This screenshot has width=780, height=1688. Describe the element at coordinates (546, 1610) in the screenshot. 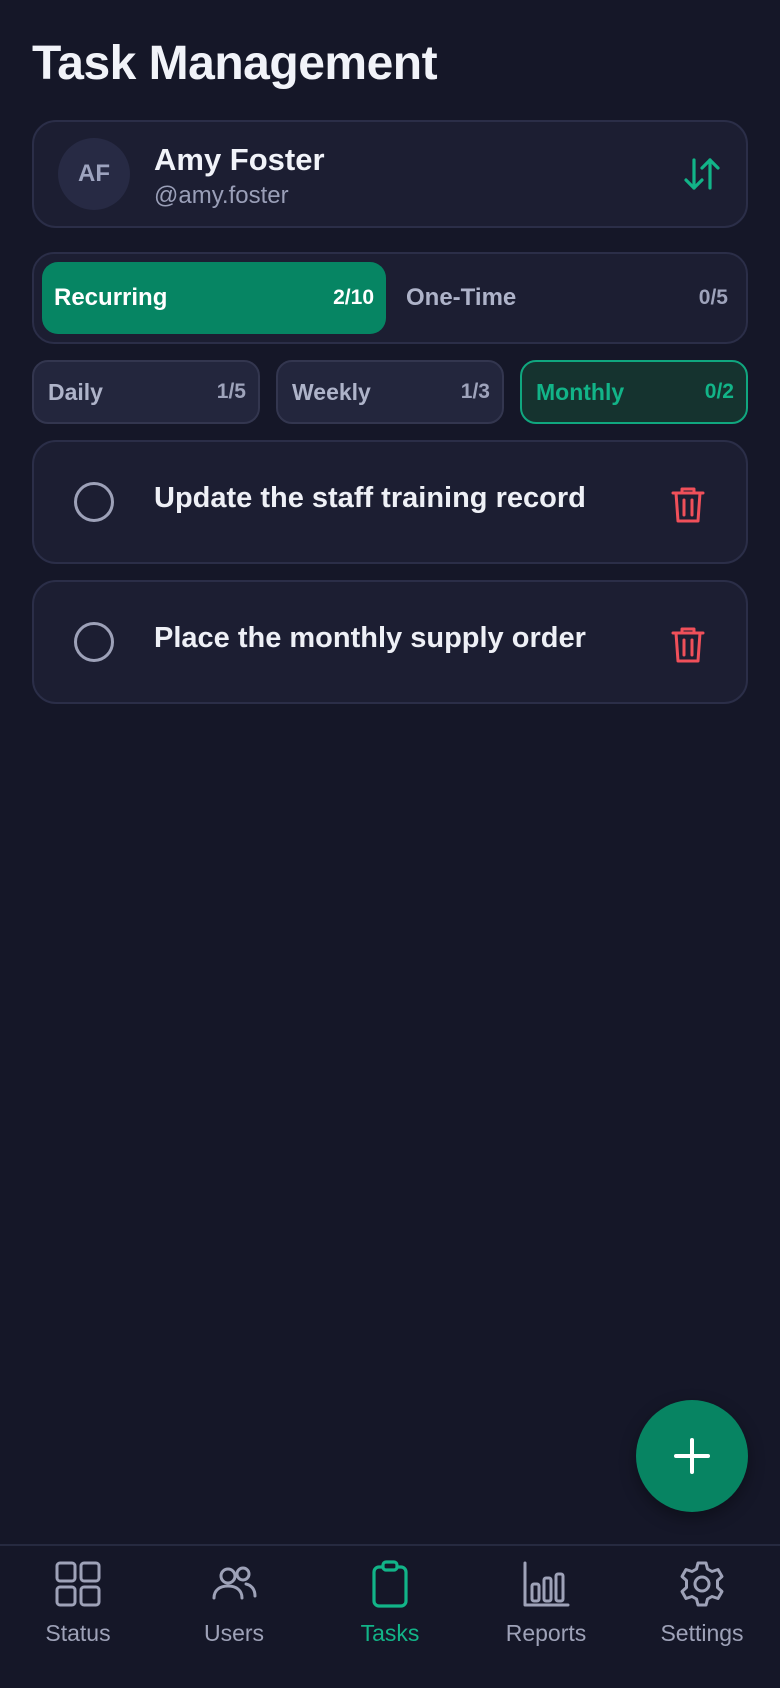

I see `nav-item-reports: Reports` at that location.